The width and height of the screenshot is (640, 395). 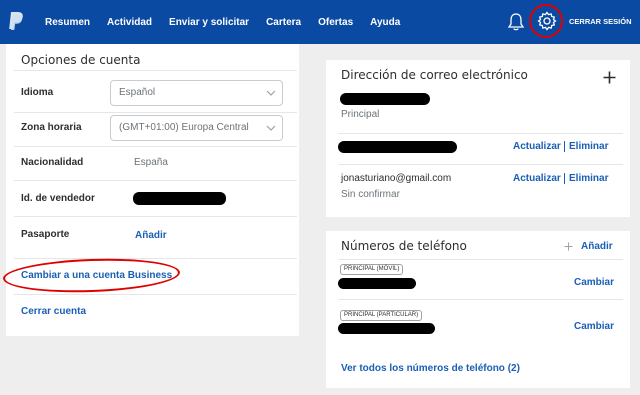 I want to click on nav-item-ayuda: Ayuda, so click(x=385, y=22).